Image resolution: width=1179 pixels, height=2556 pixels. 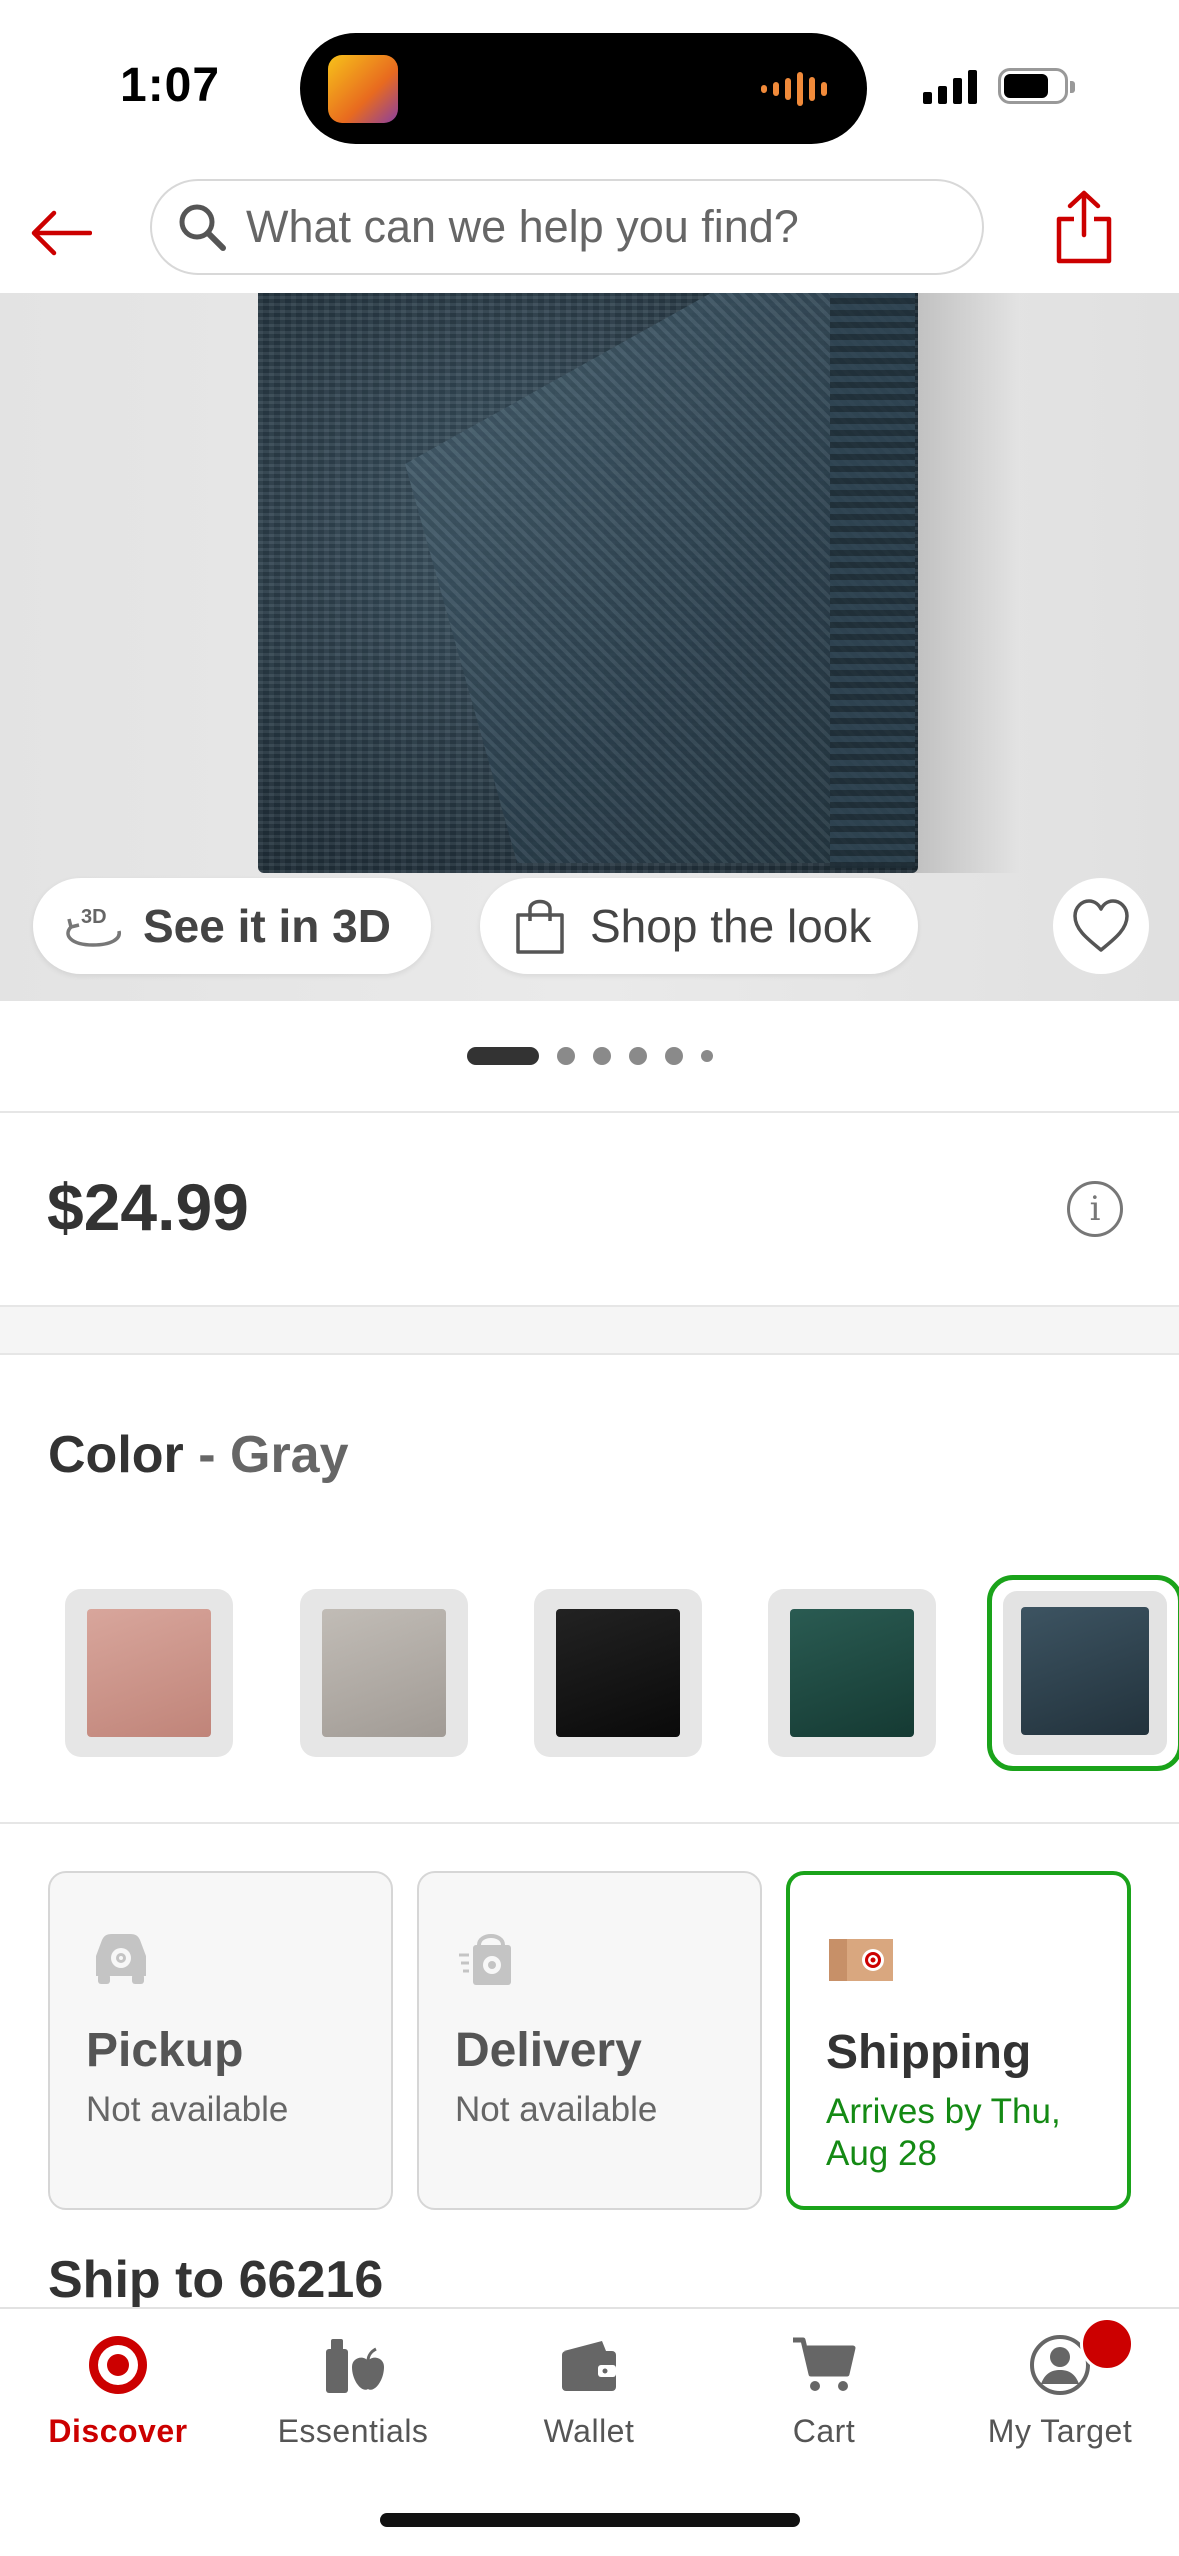 What do you see at coordinates (1107, 2344) in the screenshot?
I see `notification-badge` at bounding box center [1107, 2344].